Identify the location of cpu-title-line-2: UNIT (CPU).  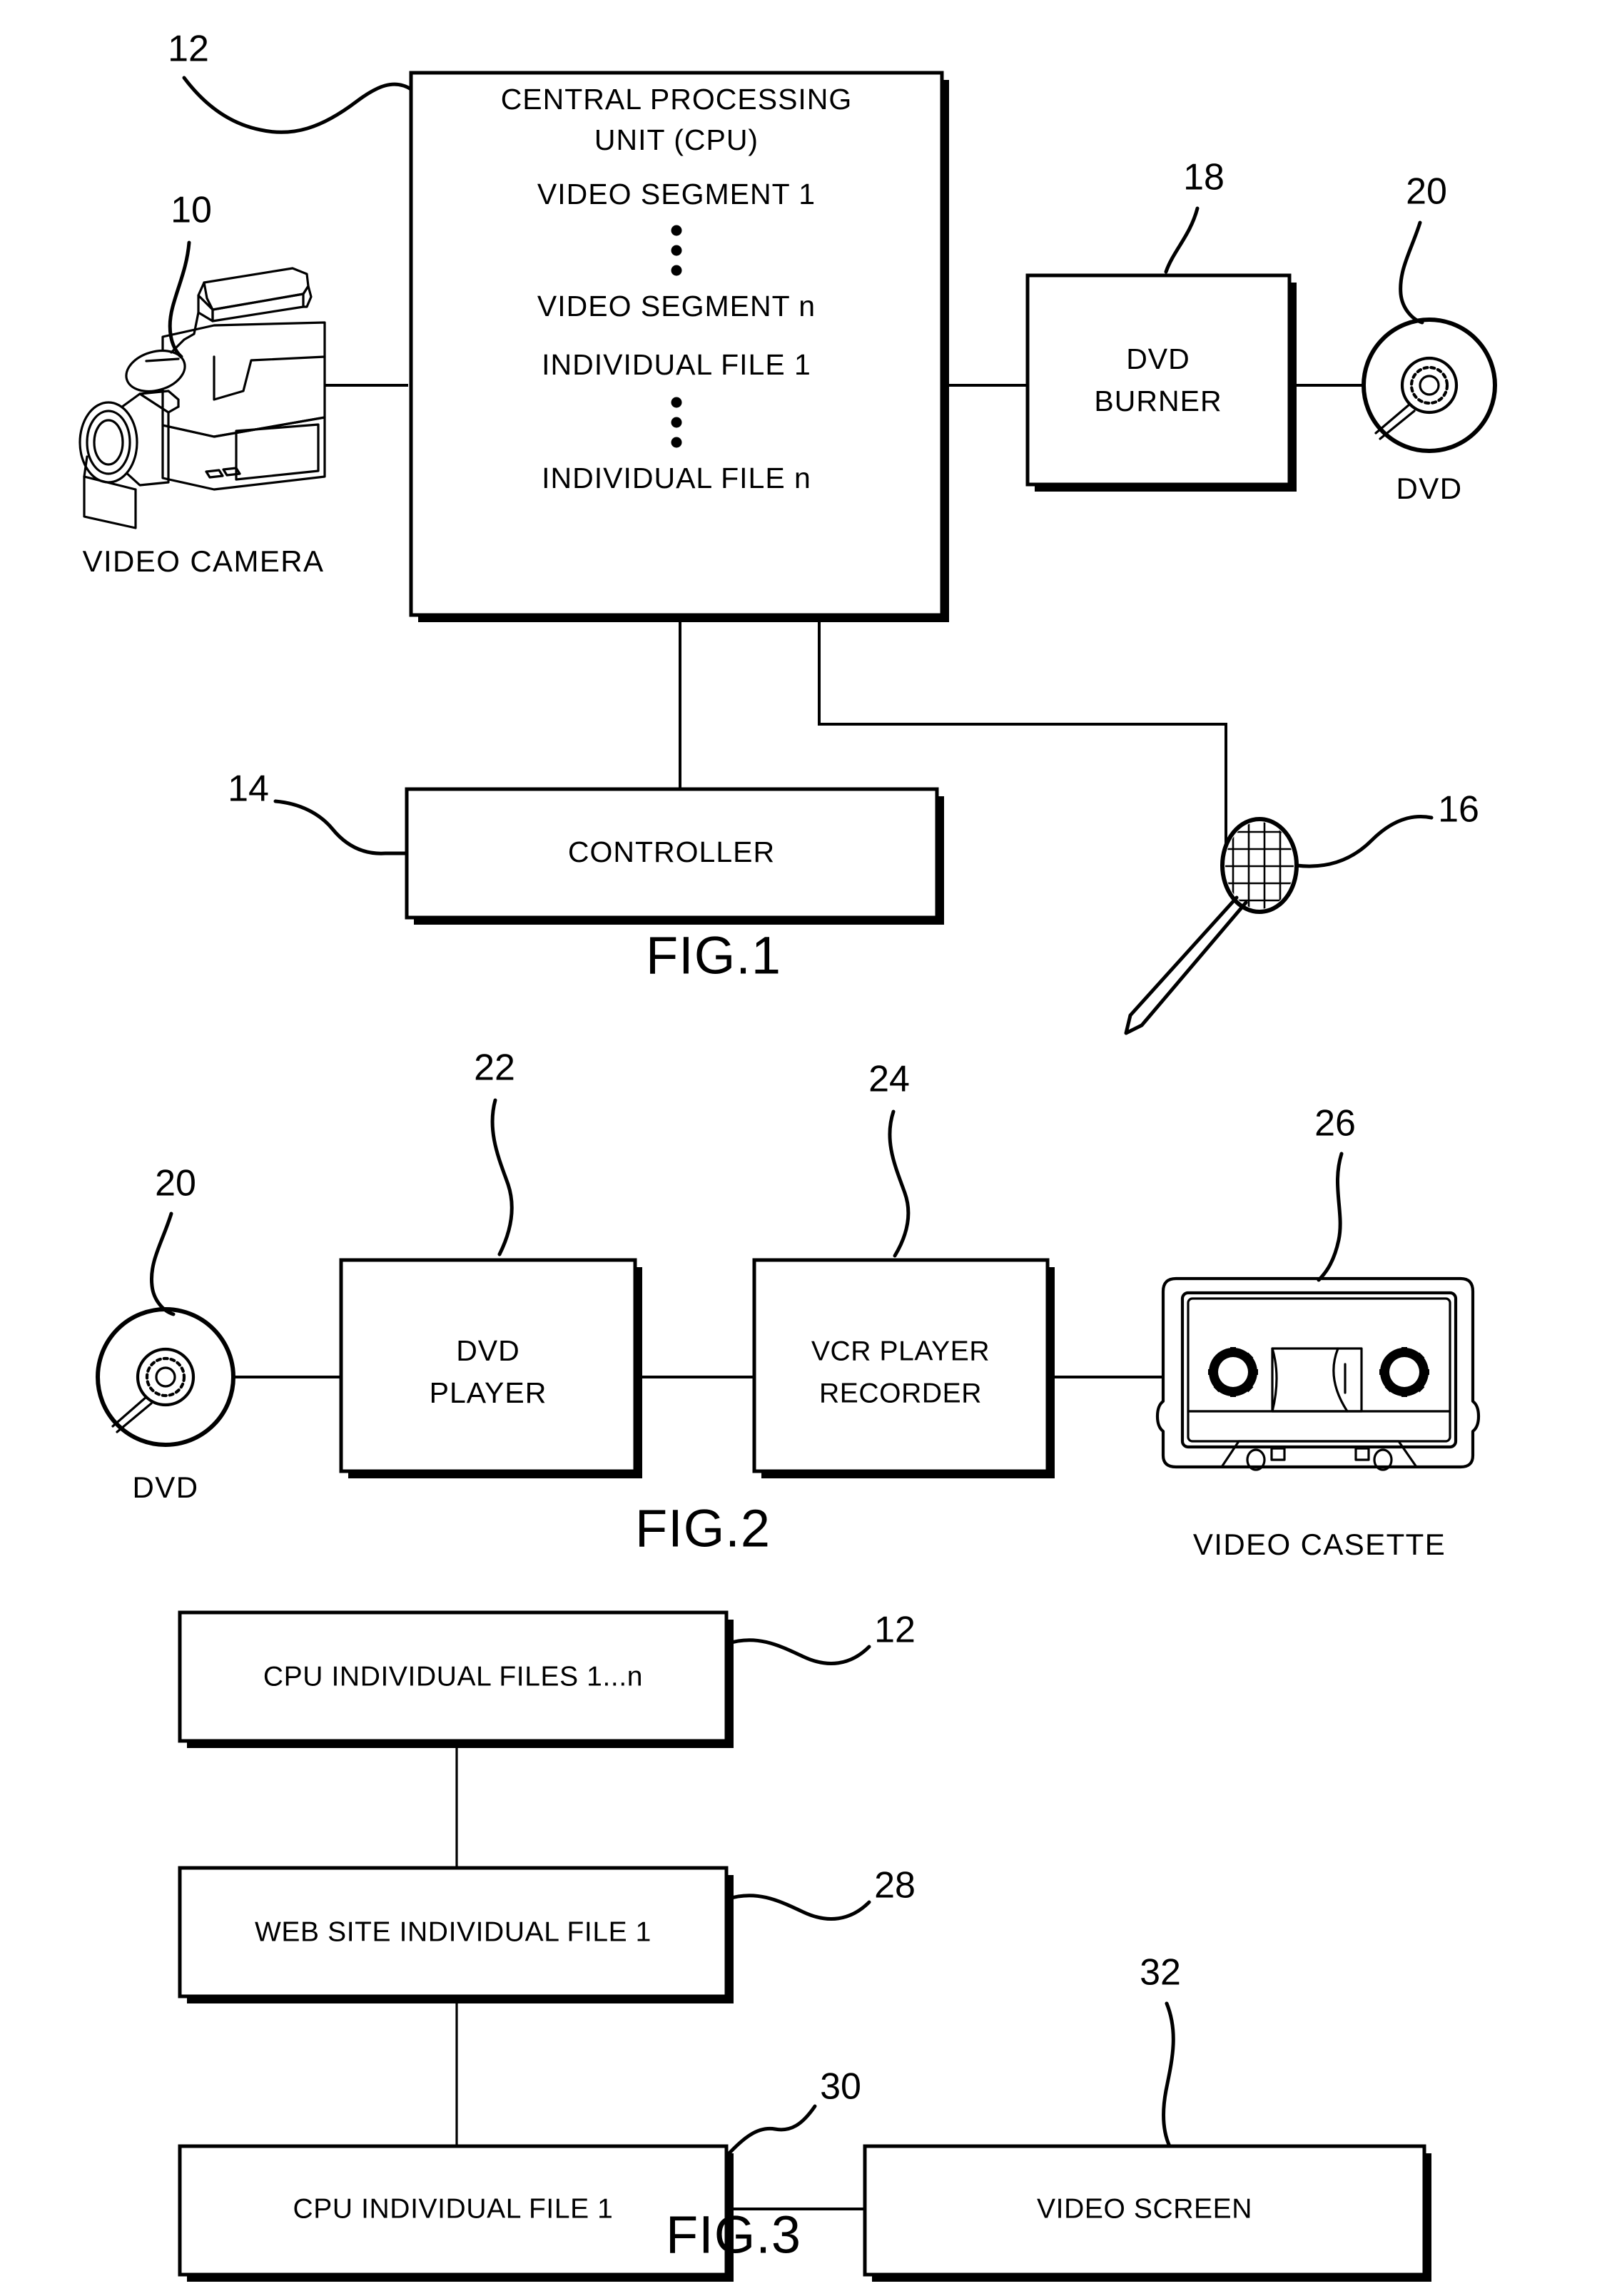
(676, 139).